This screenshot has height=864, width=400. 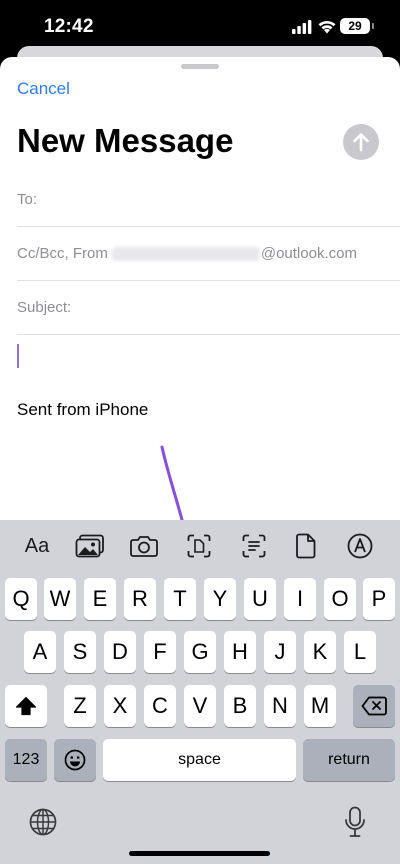 I want to click on key-t: T, so click(x=180, y=599).